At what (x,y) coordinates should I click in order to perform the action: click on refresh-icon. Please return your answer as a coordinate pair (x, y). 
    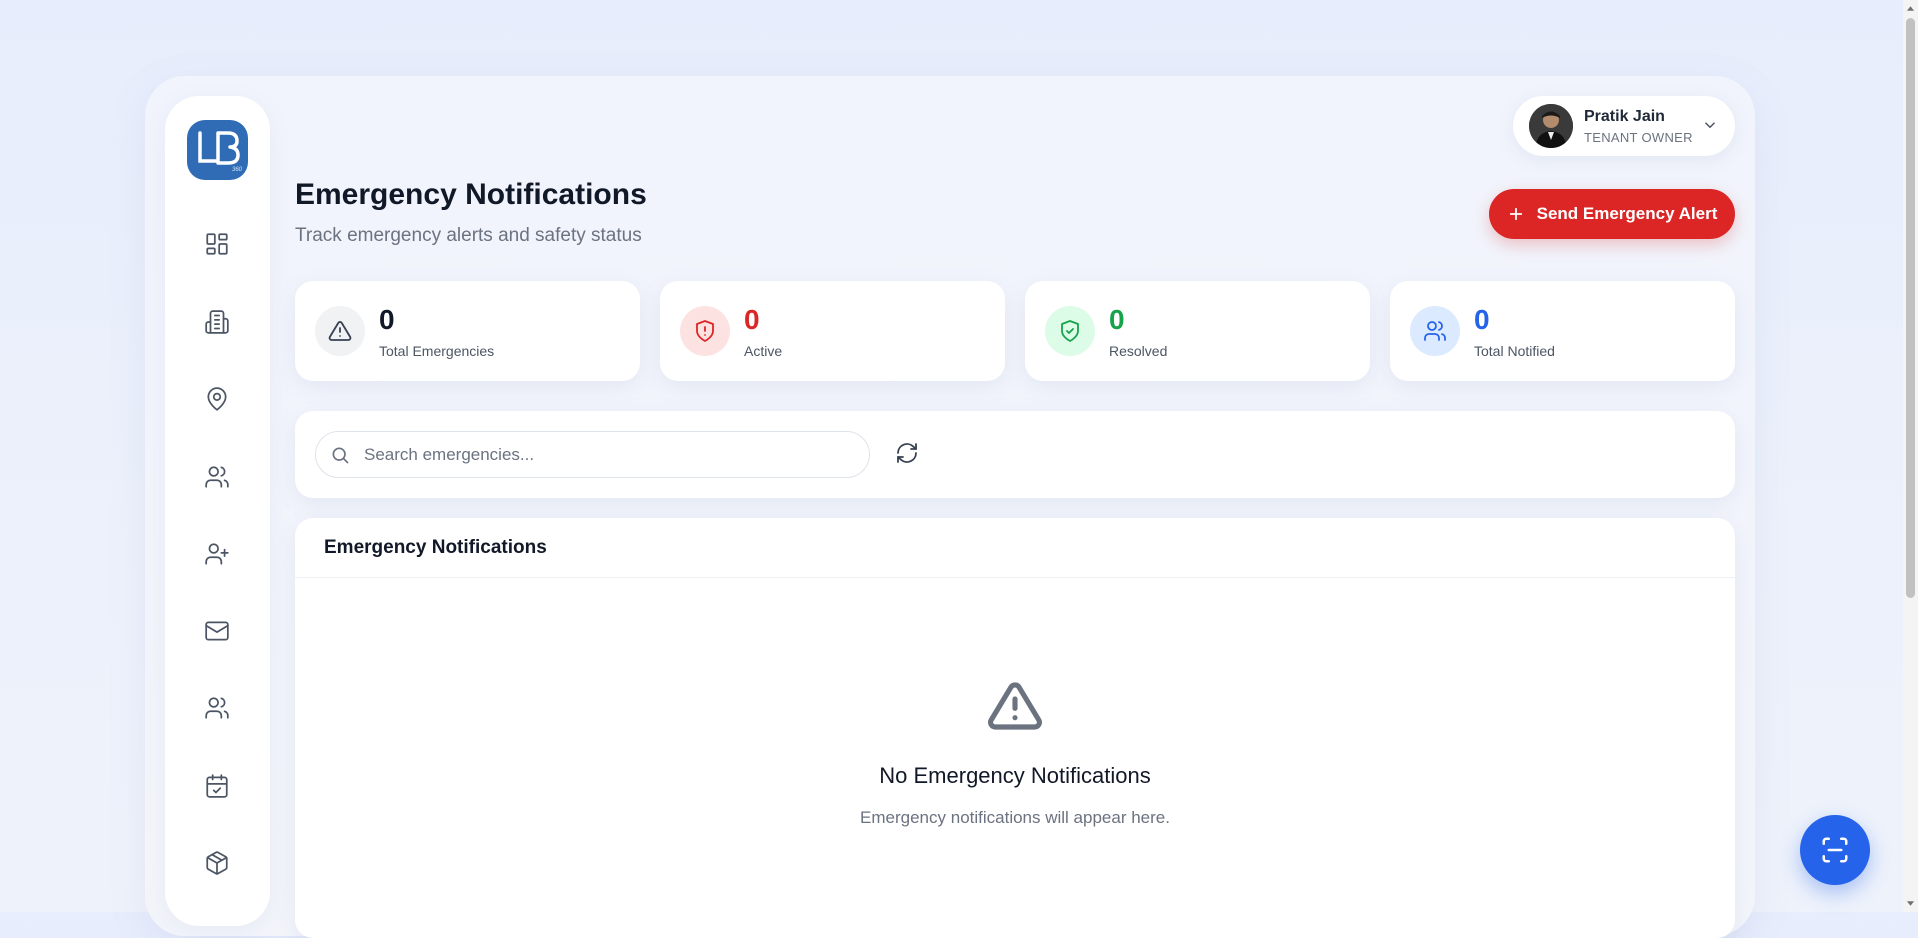
    Looking at the image, I should click on (907, 453).